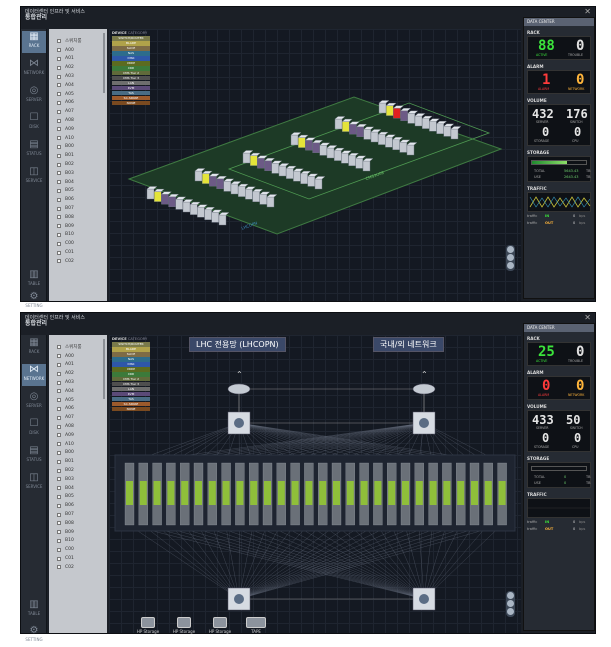 The width and height of the screenshot is (611, 647). What do you see at coordinates (78, 208) in the screenshot?
I see `rack-list-item: B07` at bounding box center [78, 208].